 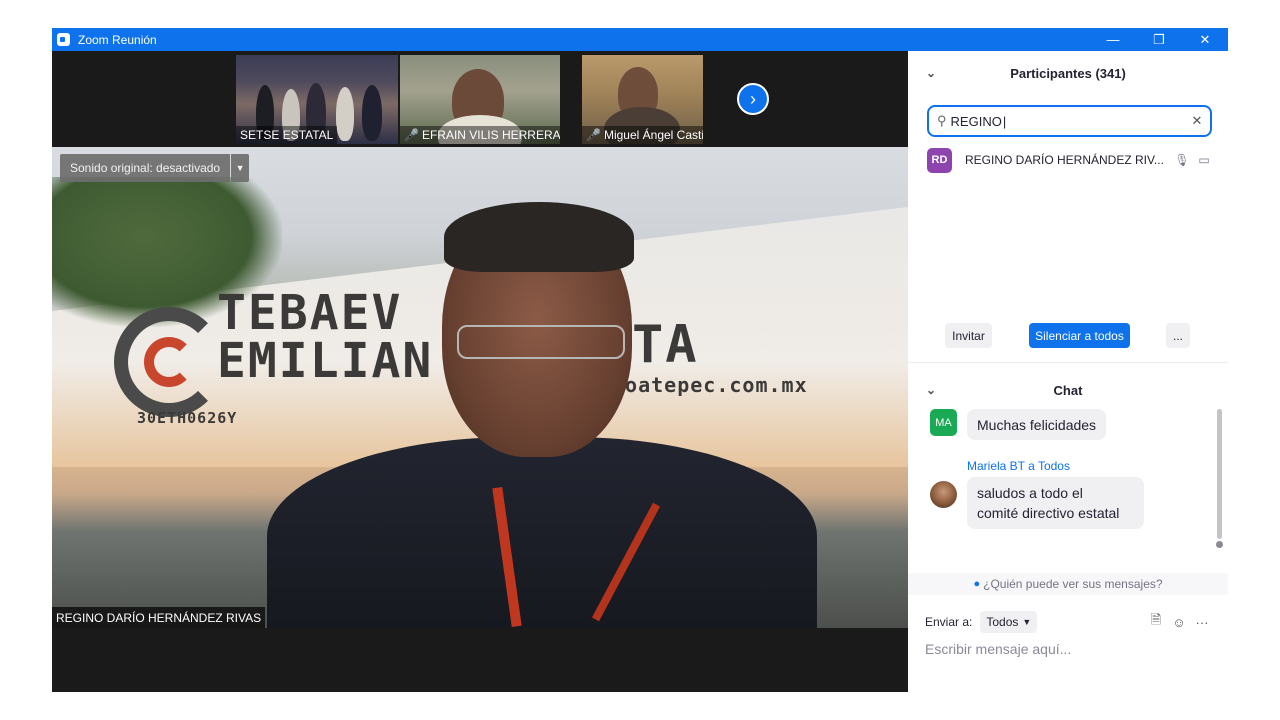 I want to click on divider, so click(x=1068, y=362).